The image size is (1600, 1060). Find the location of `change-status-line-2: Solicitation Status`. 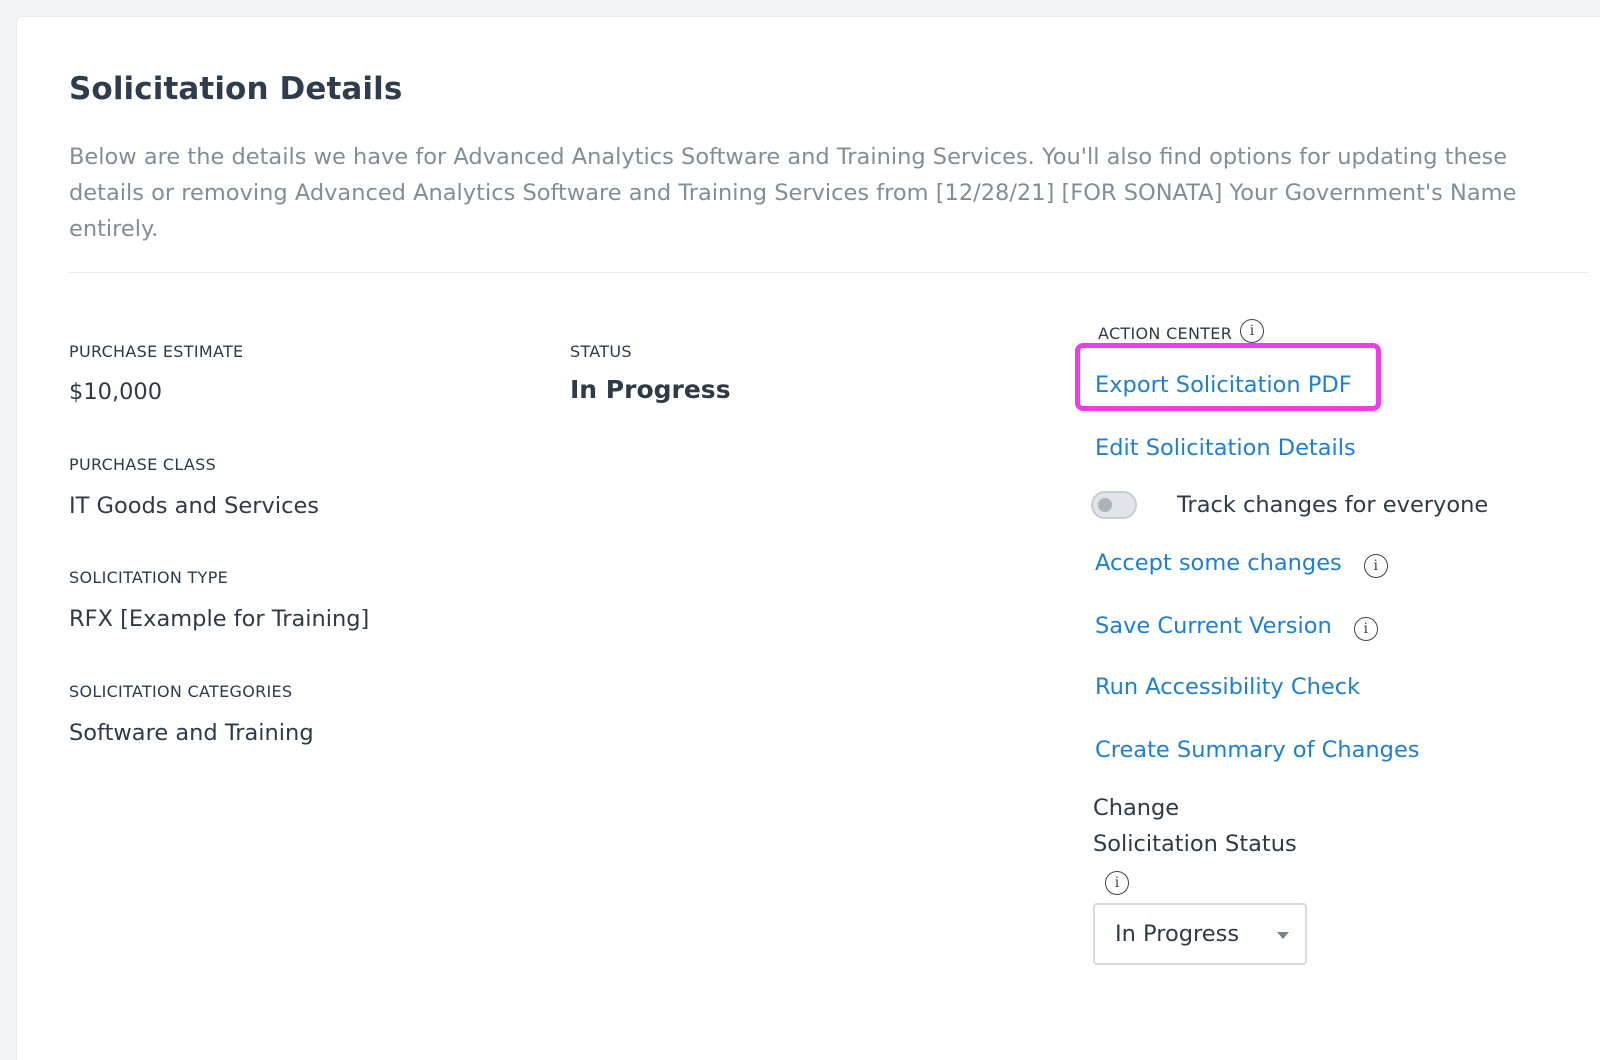

change-status-line-2: Solicitation Status is located at coordinates (1195, 844).